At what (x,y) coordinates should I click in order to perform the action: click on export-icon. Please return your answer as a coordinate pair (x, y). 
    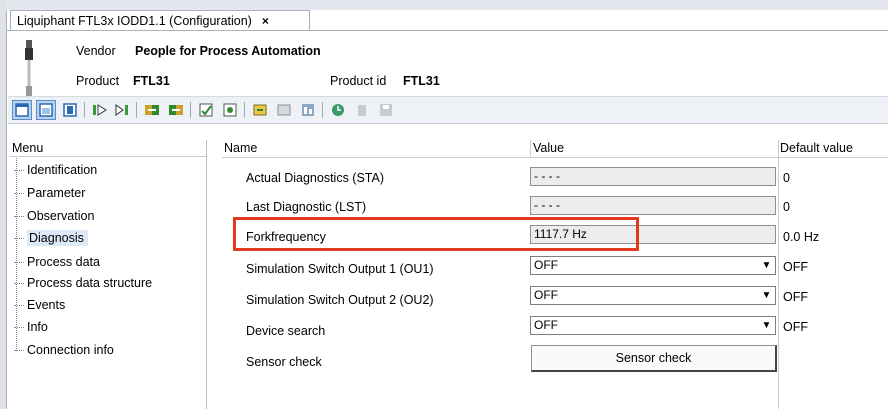
    Looking at the image, I should click on (284, 110).